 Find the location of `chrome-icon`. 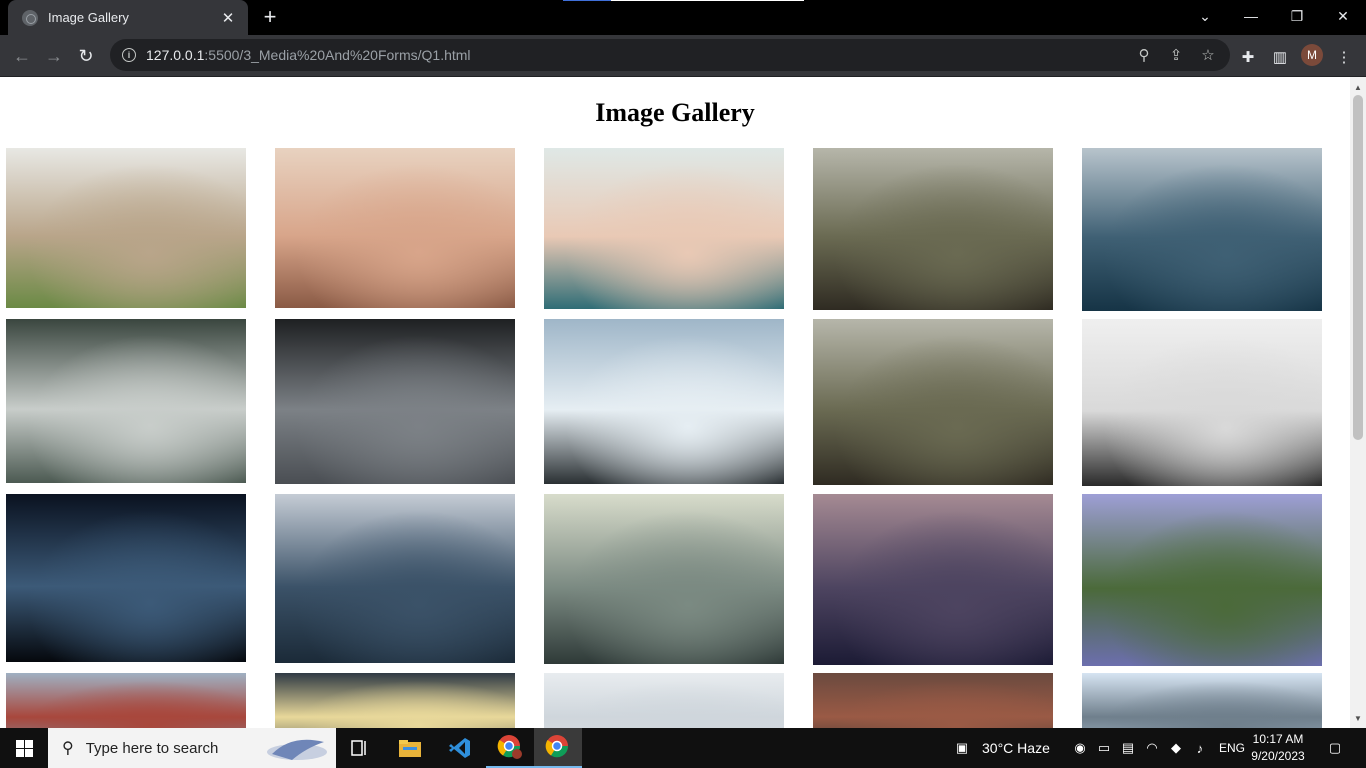

chrome-icon is located at coordinates (510, 748).